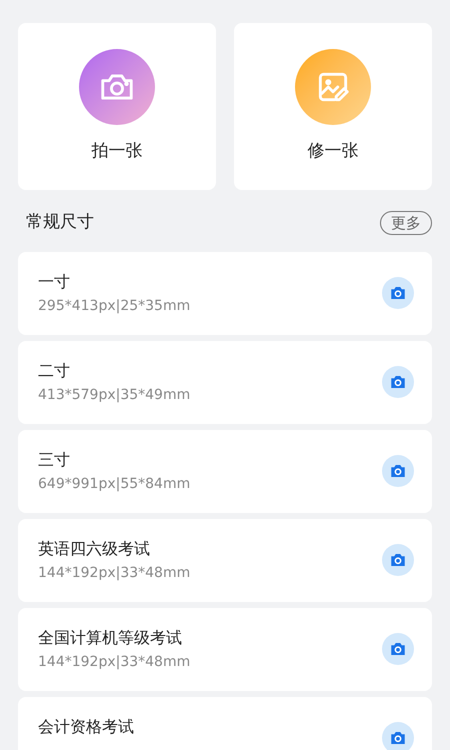  Describe the element at coordinates (54, 459) in the screenshot. I see `size-name: 三寸` at that location.